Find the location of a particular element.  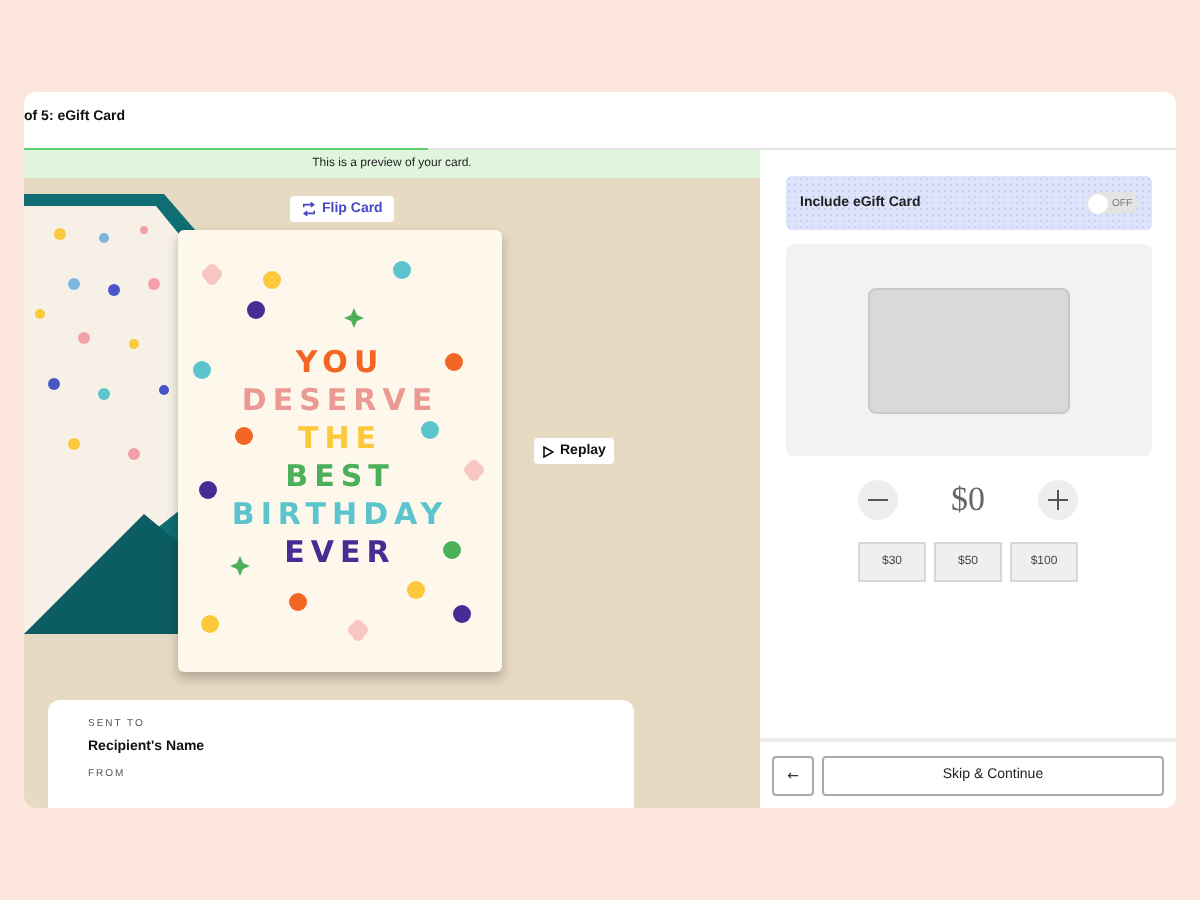

play-icon is located at coordinates (548, 451).